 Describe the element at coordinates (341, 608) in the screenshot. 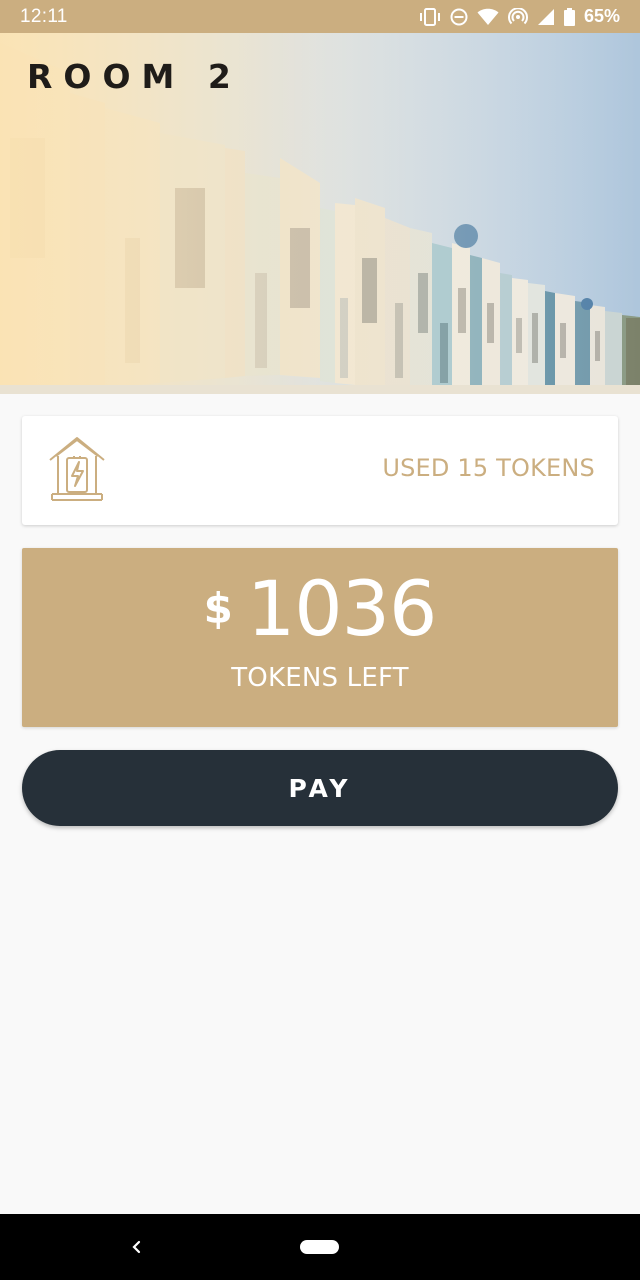

I see `tokens-left-amount: 1036` at that location.